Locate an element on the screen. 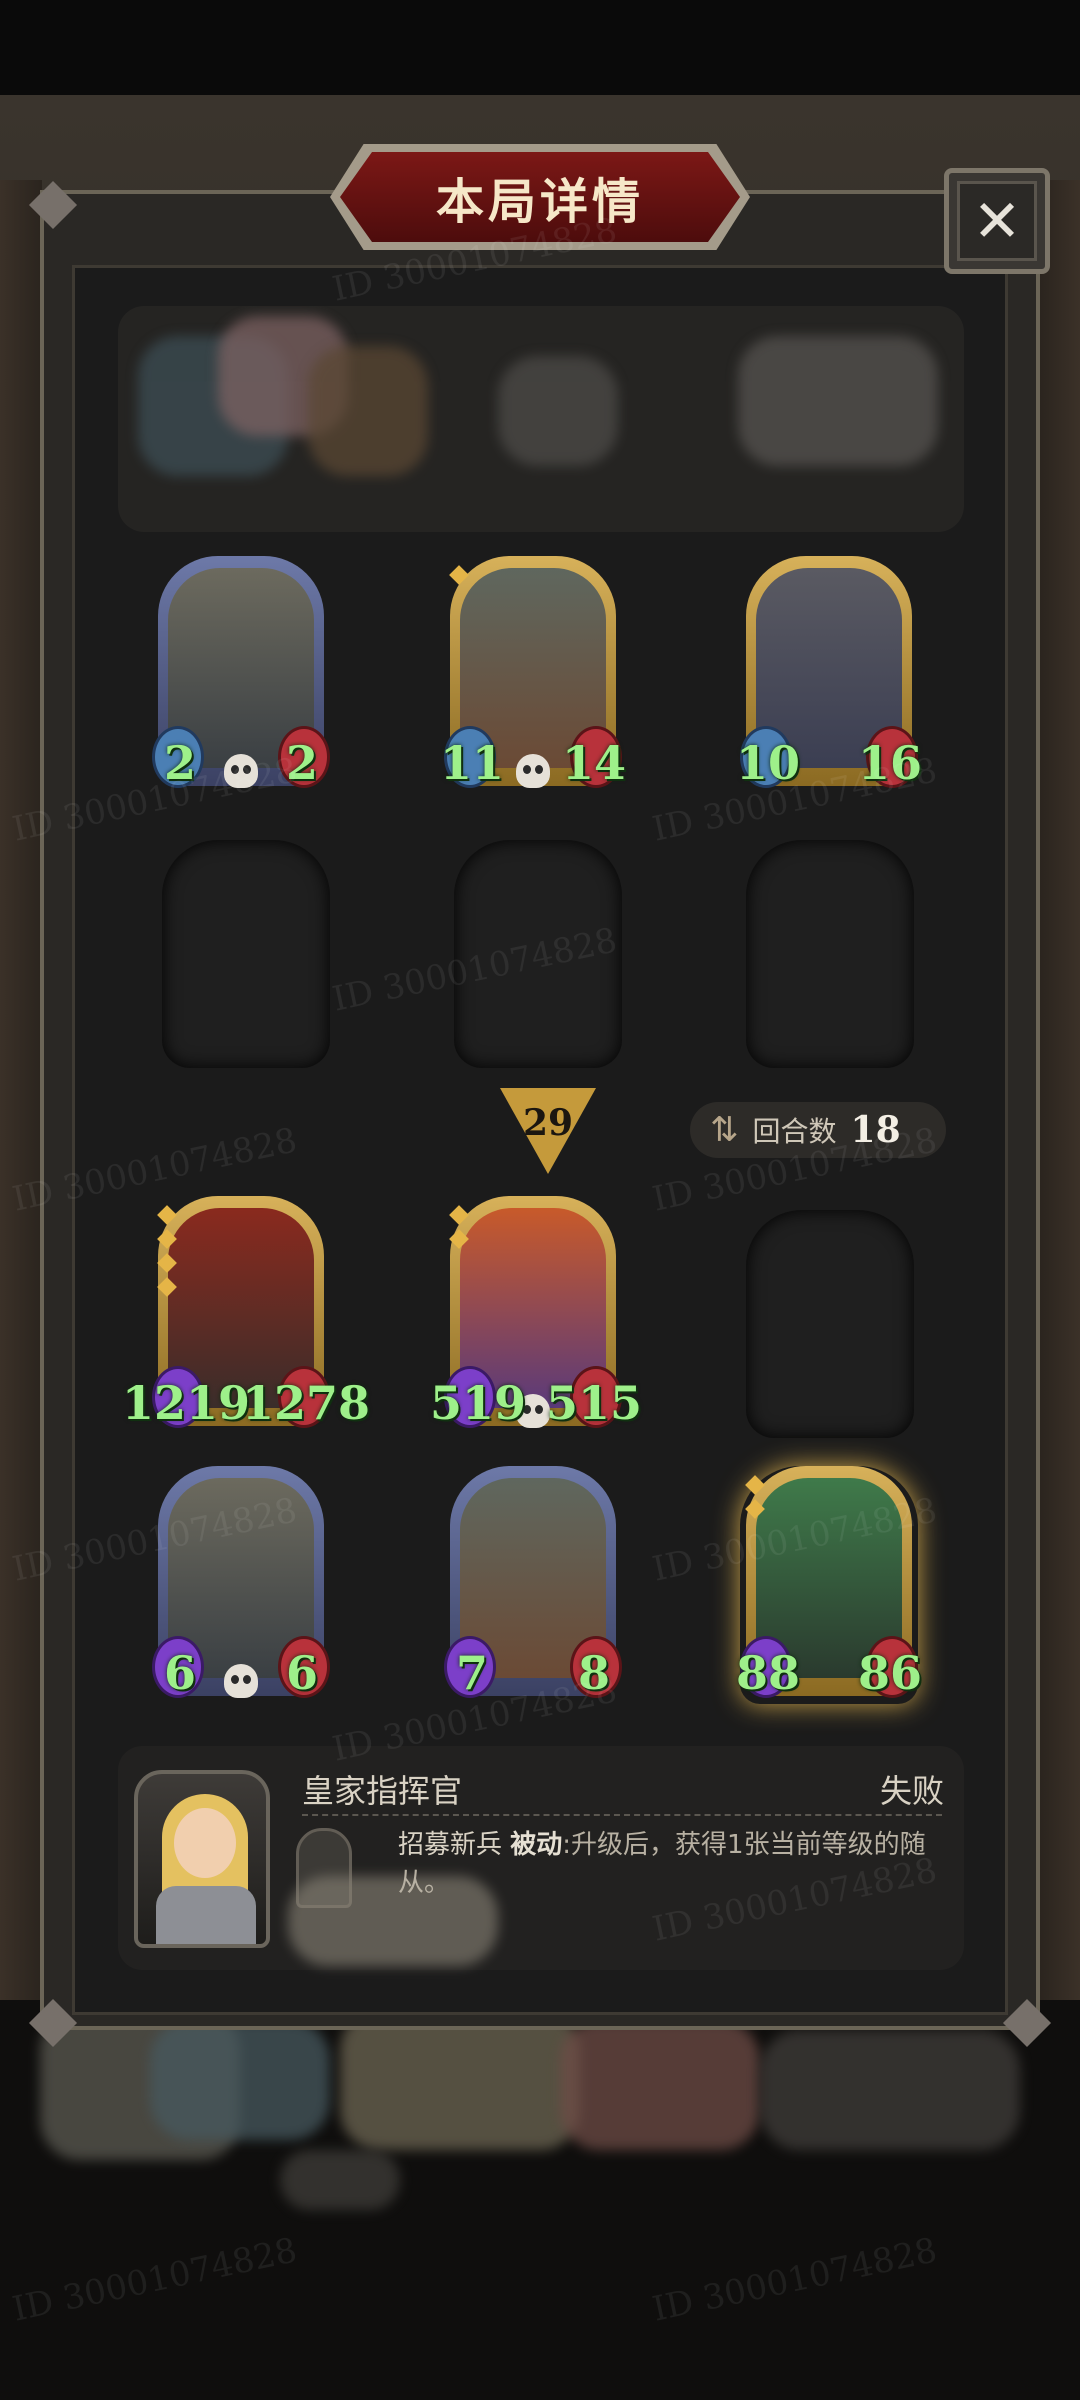 The width and height of the screenshot is (1080, 2400). level-badge-value: 29 is located at coordinates (548, 1123).